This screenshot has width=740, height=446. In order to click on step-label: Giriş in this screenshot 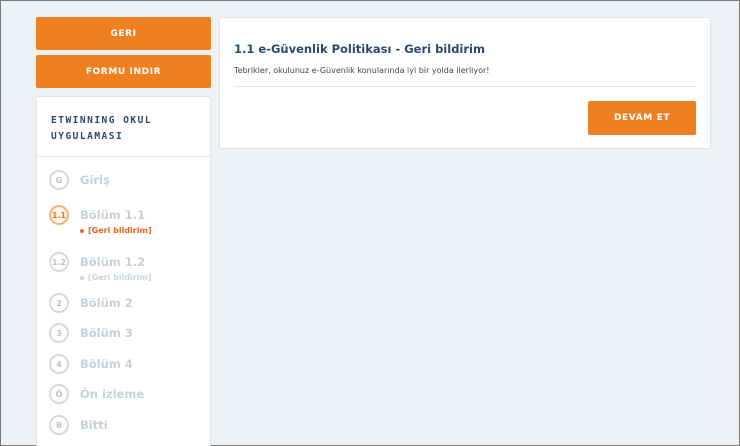, I will do `click(95, 180)`.